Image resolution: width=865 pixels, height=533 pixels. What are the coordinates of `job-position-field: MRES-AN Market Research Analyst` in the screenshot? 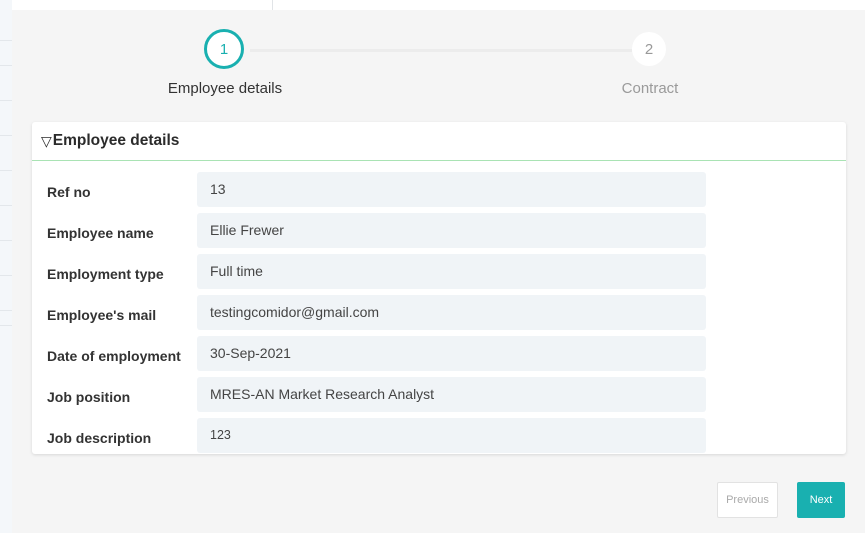 It's located at (451, 394).